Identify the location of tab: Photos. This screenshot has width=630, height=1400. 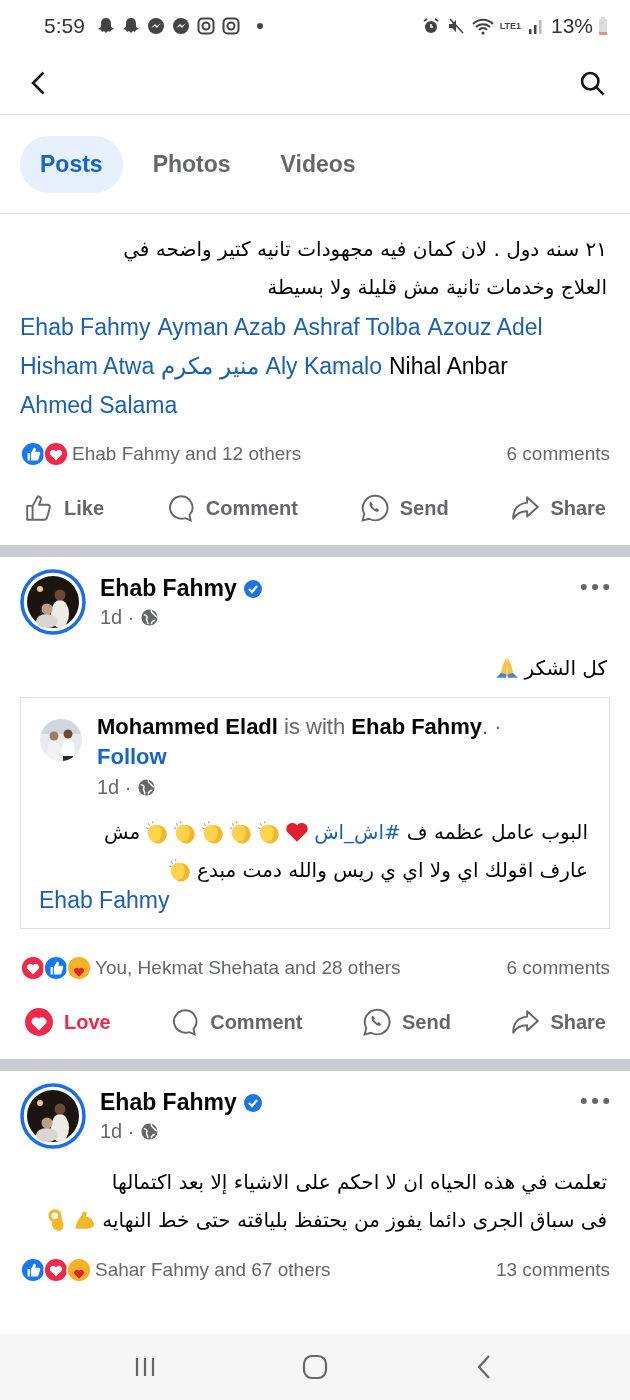
(191, 164).